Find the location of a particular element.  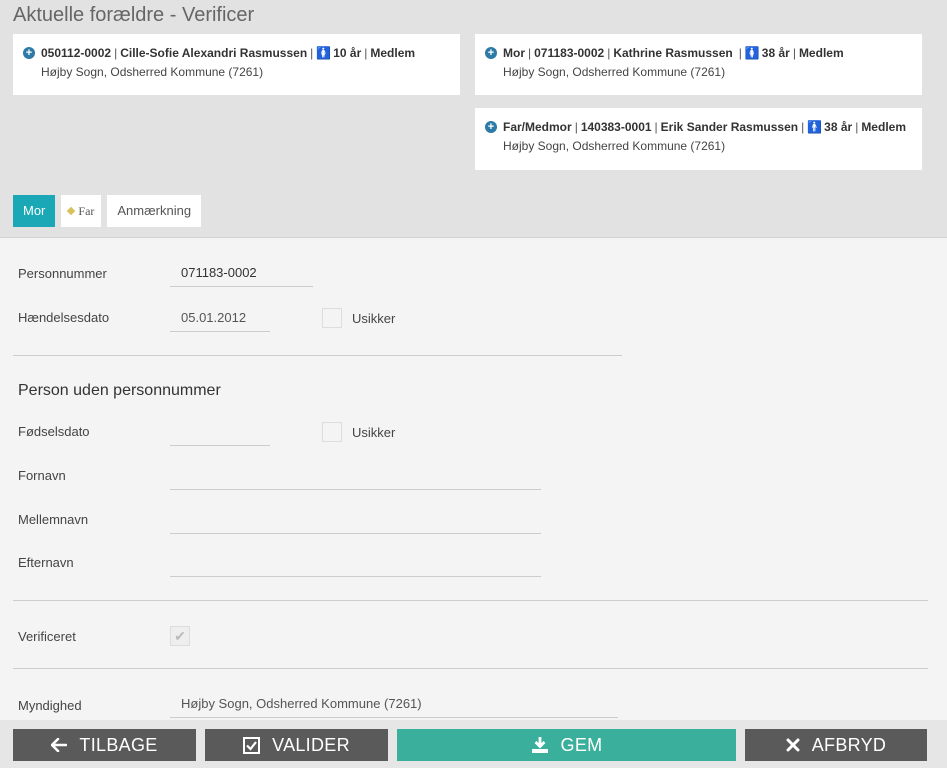

tab-far-label: Far is located at coordinates (86, 211).